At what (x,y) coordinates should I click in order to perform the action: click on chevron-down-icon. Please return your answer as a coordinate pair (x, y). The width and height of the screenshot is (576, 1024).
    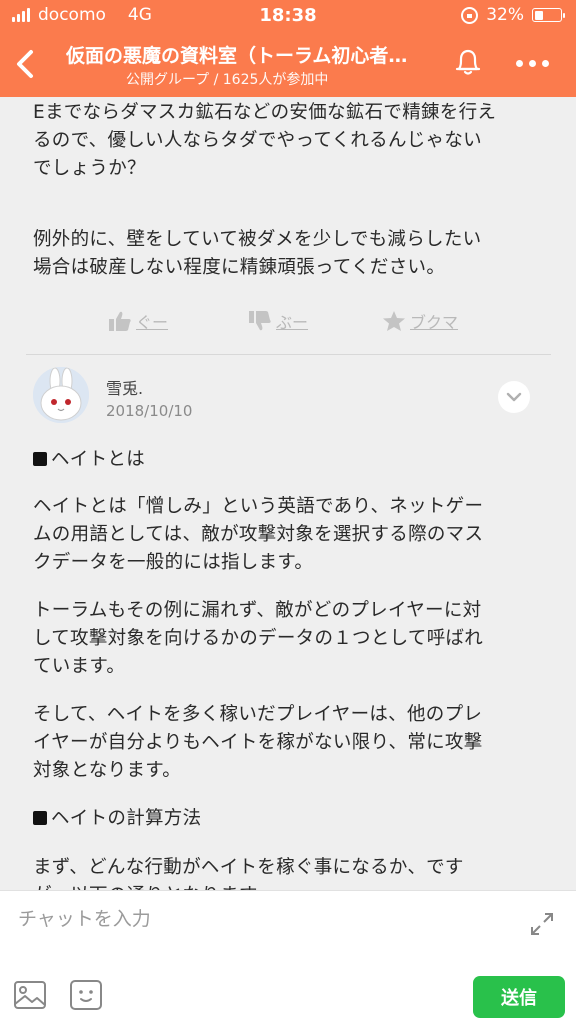
    Looking at the image, I should click on (514, 397).